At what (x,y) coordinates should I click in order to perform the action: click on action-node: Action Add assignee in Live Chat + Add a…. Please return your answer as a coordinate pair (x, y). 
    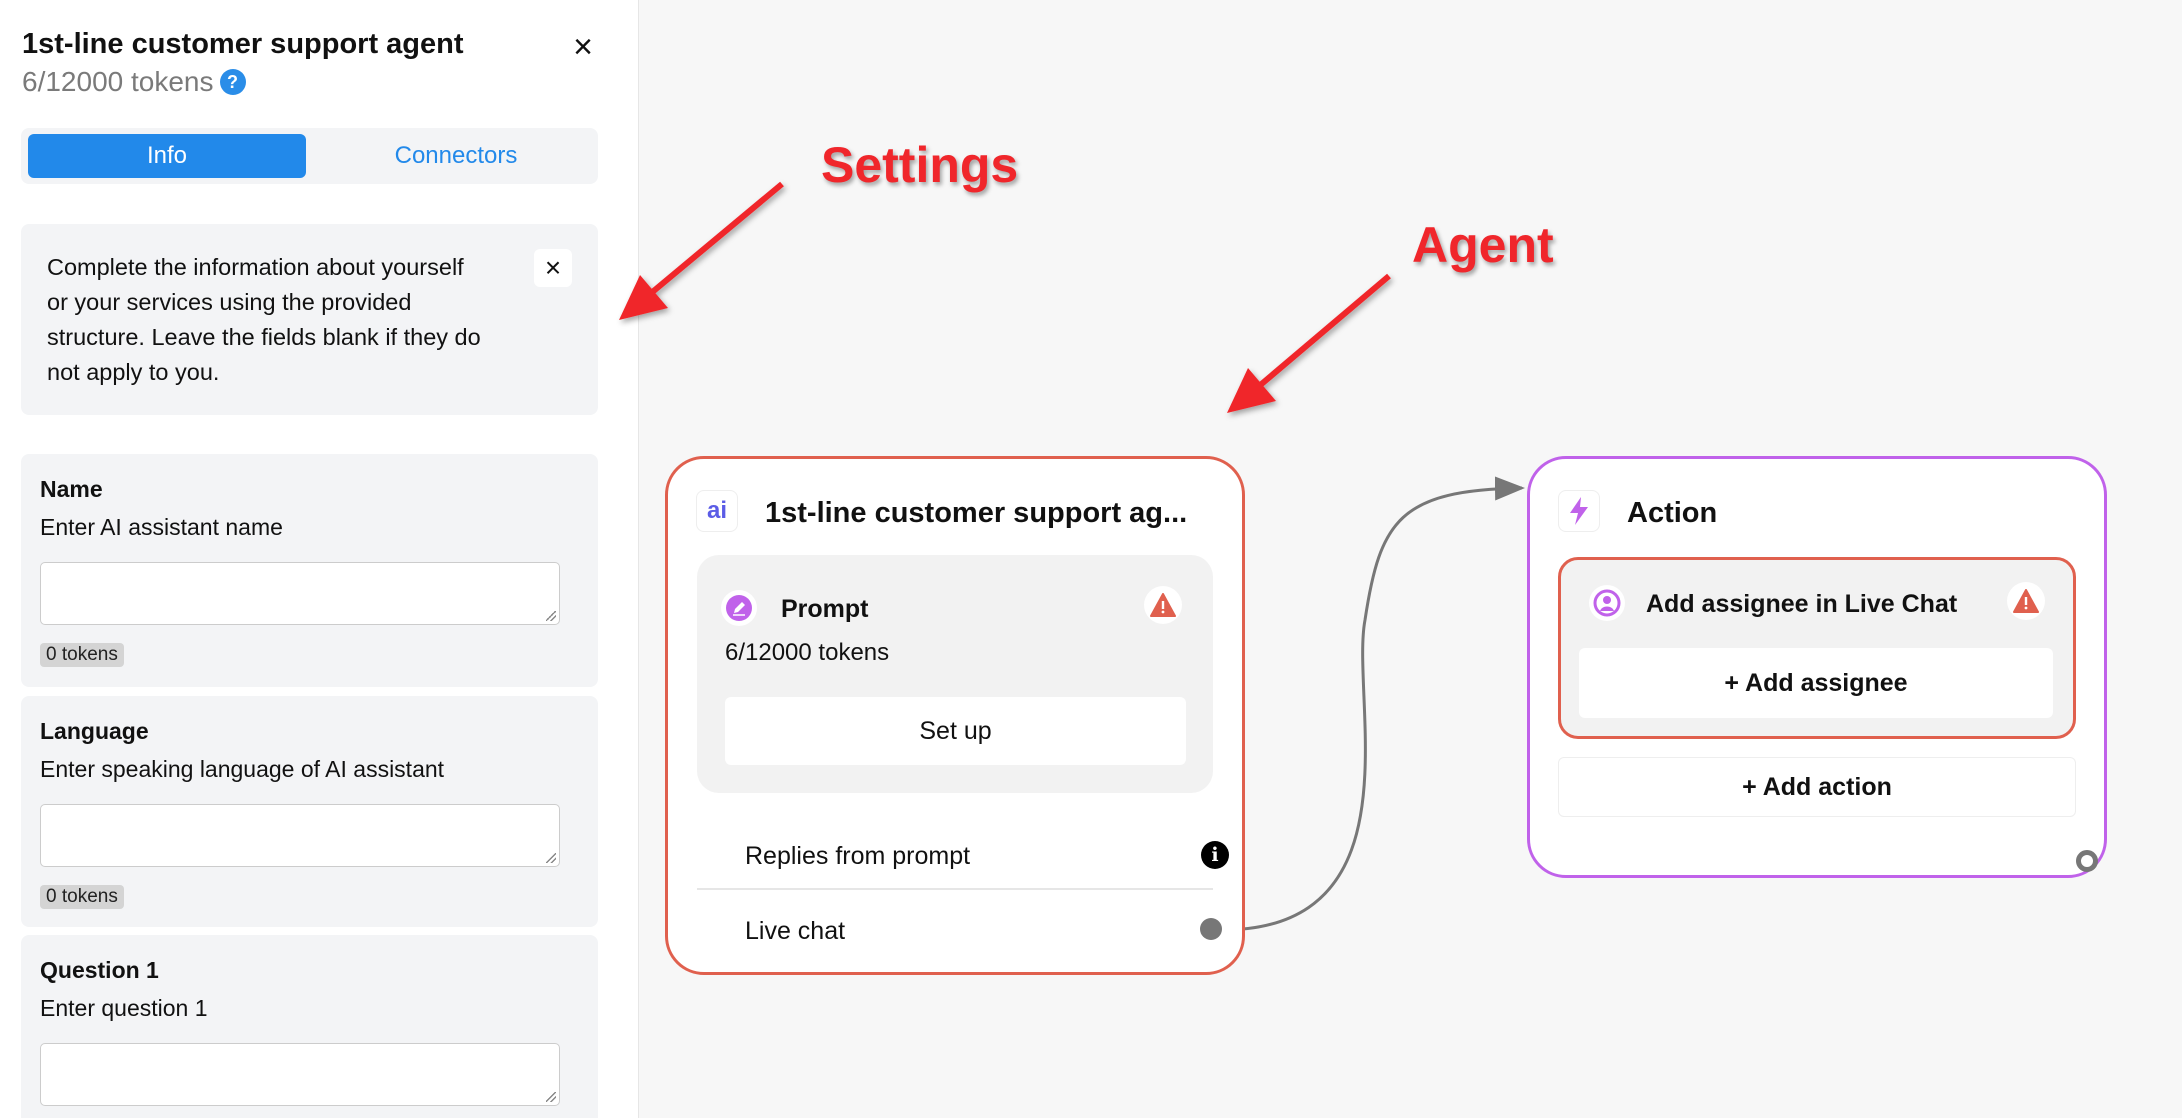
    Looking at the image, I should click on (1817, 667).